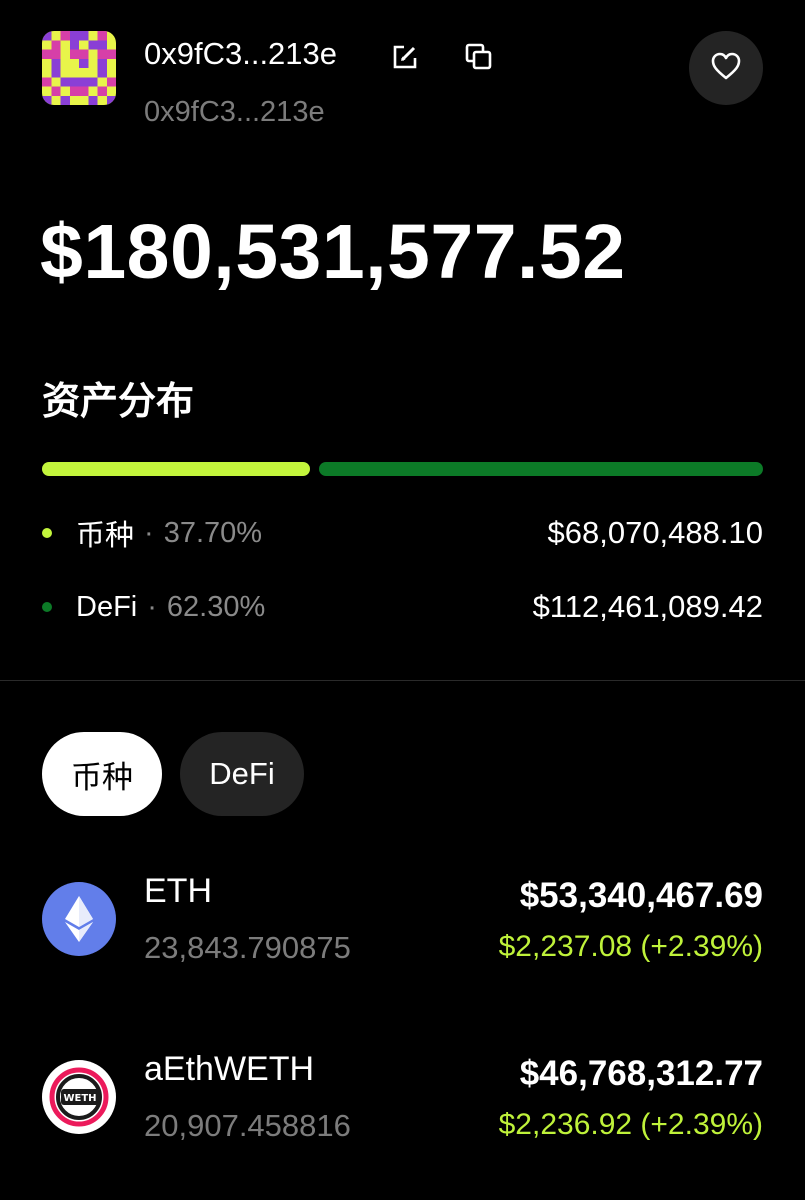 Image resolution: width=805 pixels, height=1200 pixels. I want to click on legend-row-tokens: 币种 · 37.70% $68,070,488.10, so click(402, 533).